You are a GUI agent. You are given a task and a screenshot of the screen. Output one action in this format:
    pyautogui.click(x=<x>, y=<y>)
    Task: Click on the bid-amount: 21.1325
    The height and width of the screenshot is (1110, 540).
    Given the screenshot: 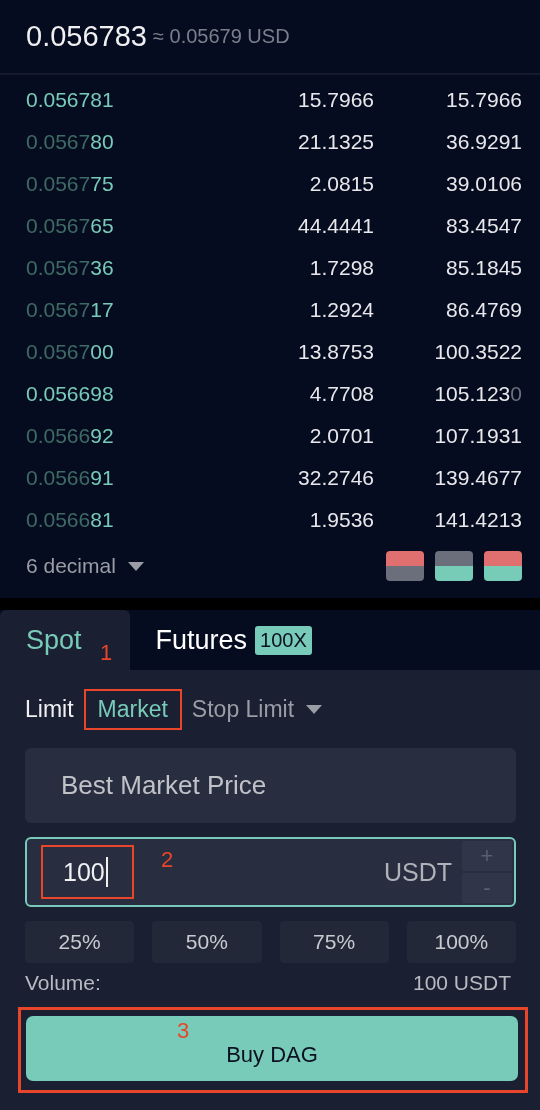 What is the action you would take?
    pyautogui.click(x=335, y=142)
    